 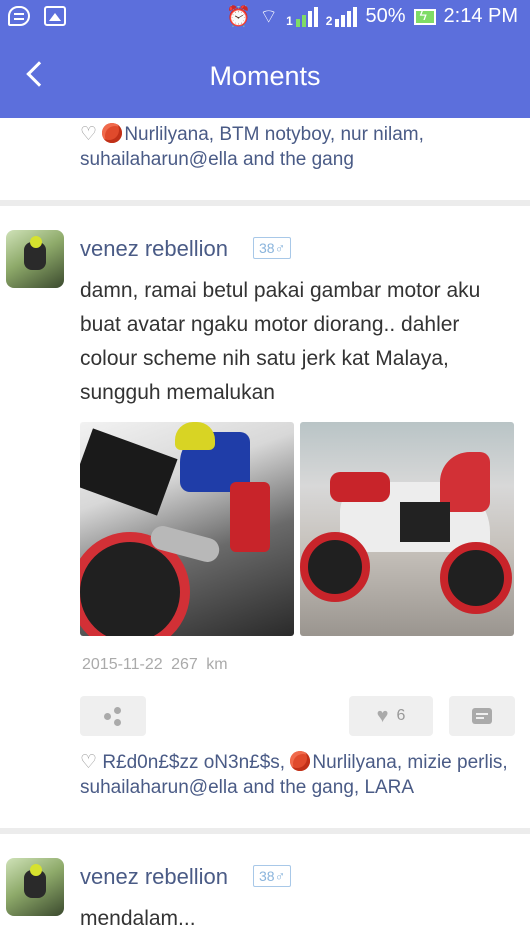 I want to click on share-button, so click(x=113, y=716).